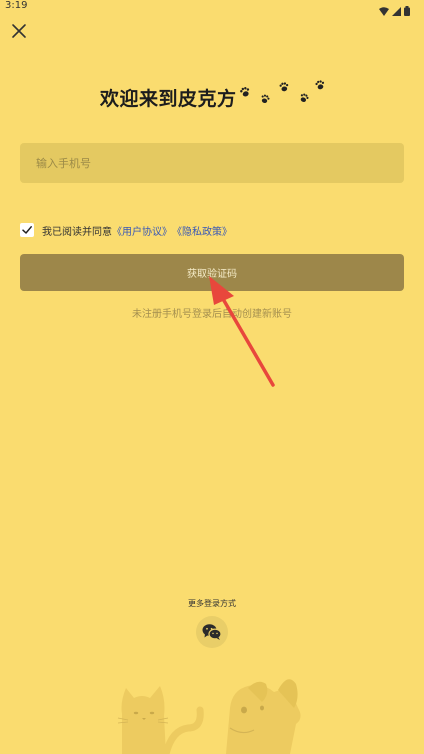 The image size is (424, 754). I want to click on cat-illustration-icon, so click(160, 720).